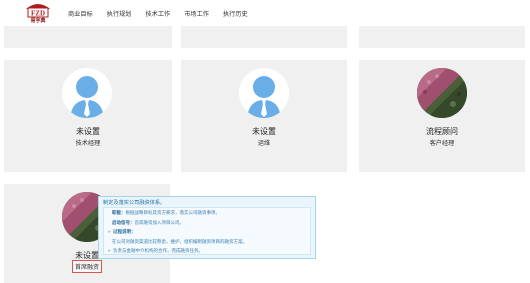  I want to click on tooltip-title: 制定及落实公司融资体系。, so click(134, 203).